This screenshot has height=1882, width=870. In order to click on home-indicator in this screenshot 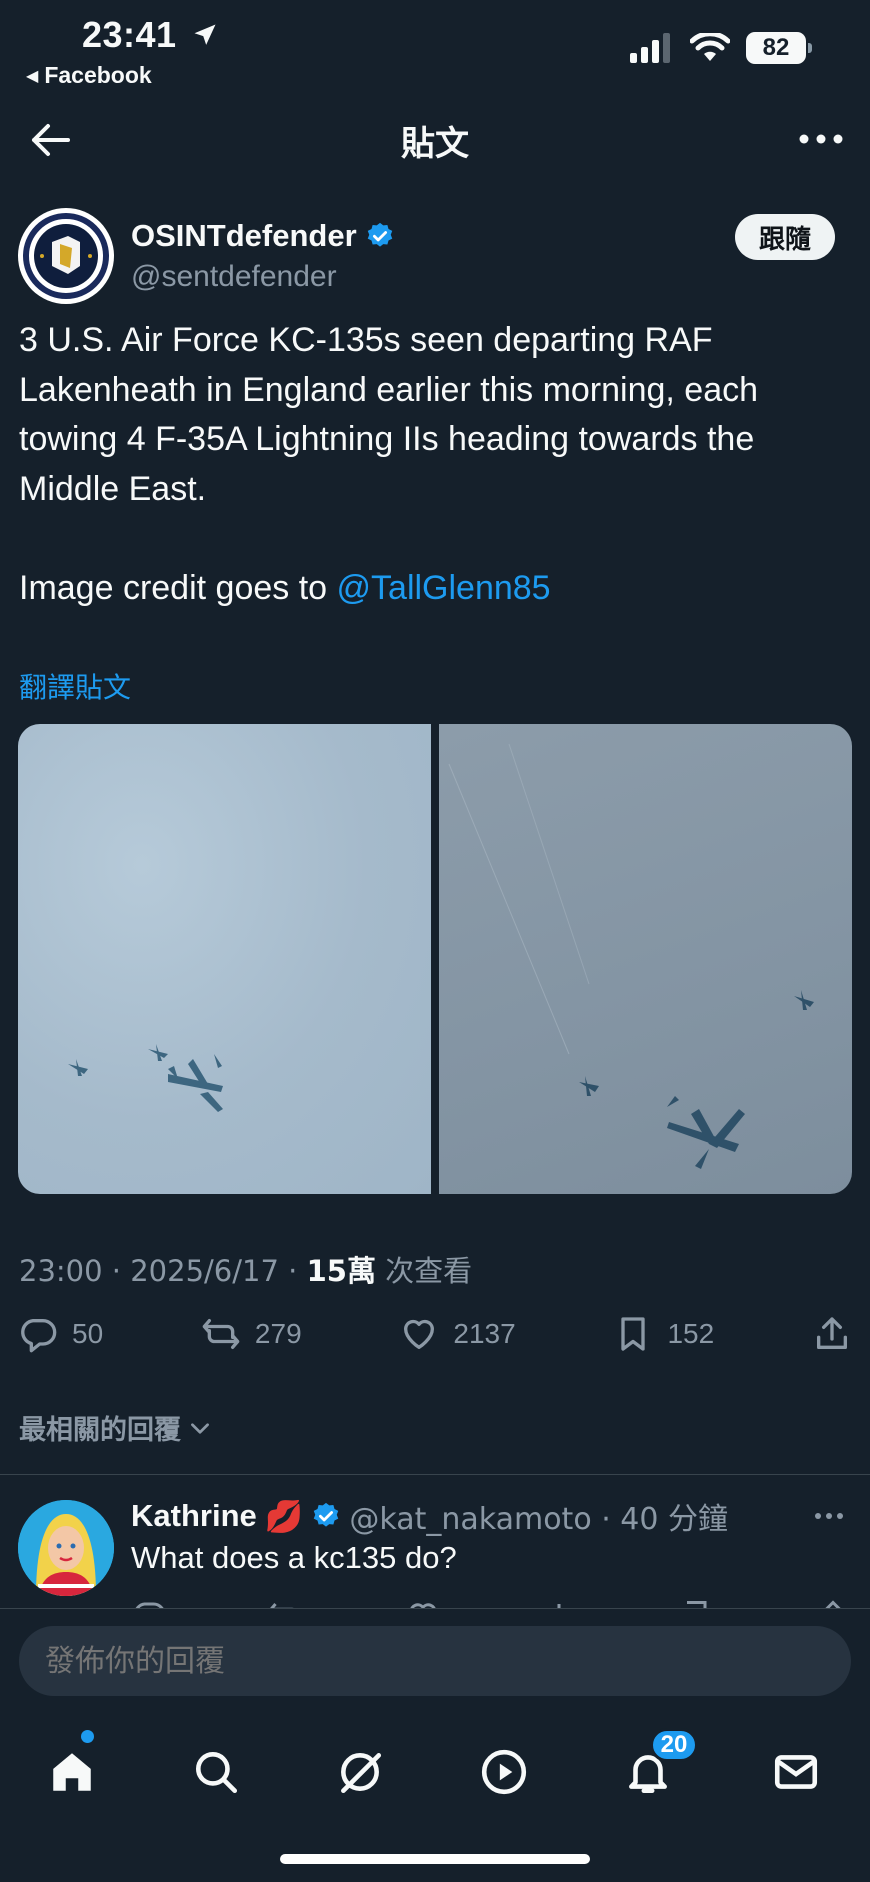, I will do `click(435, 1859)`.